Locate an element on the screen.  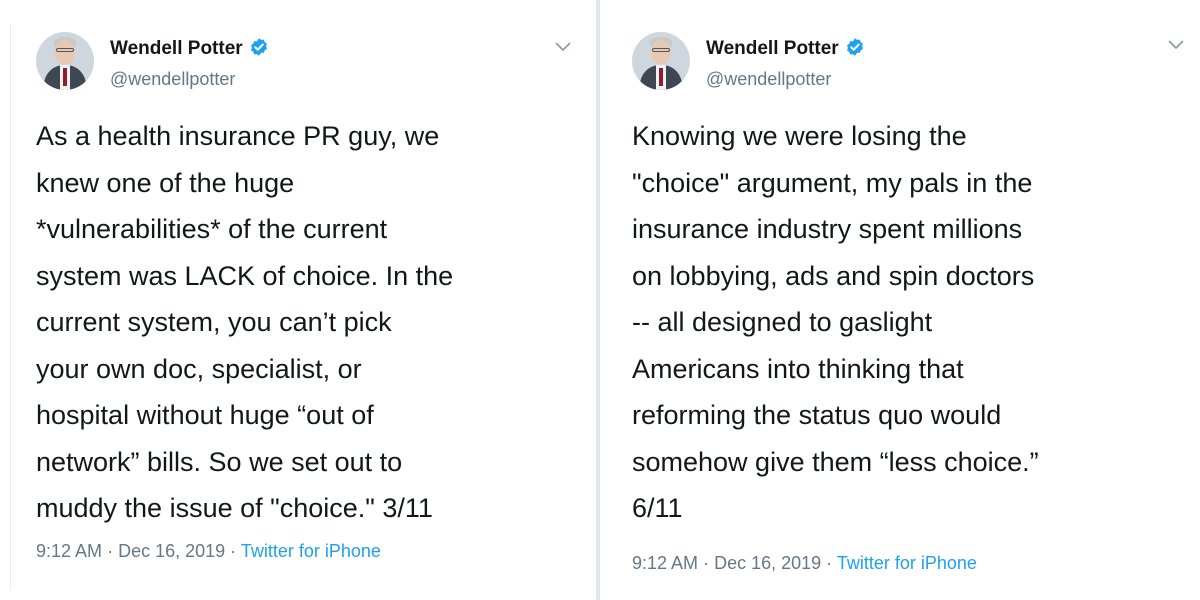
tweet-text-line: hospital without huge “out of is located at coordinates (205, 415).